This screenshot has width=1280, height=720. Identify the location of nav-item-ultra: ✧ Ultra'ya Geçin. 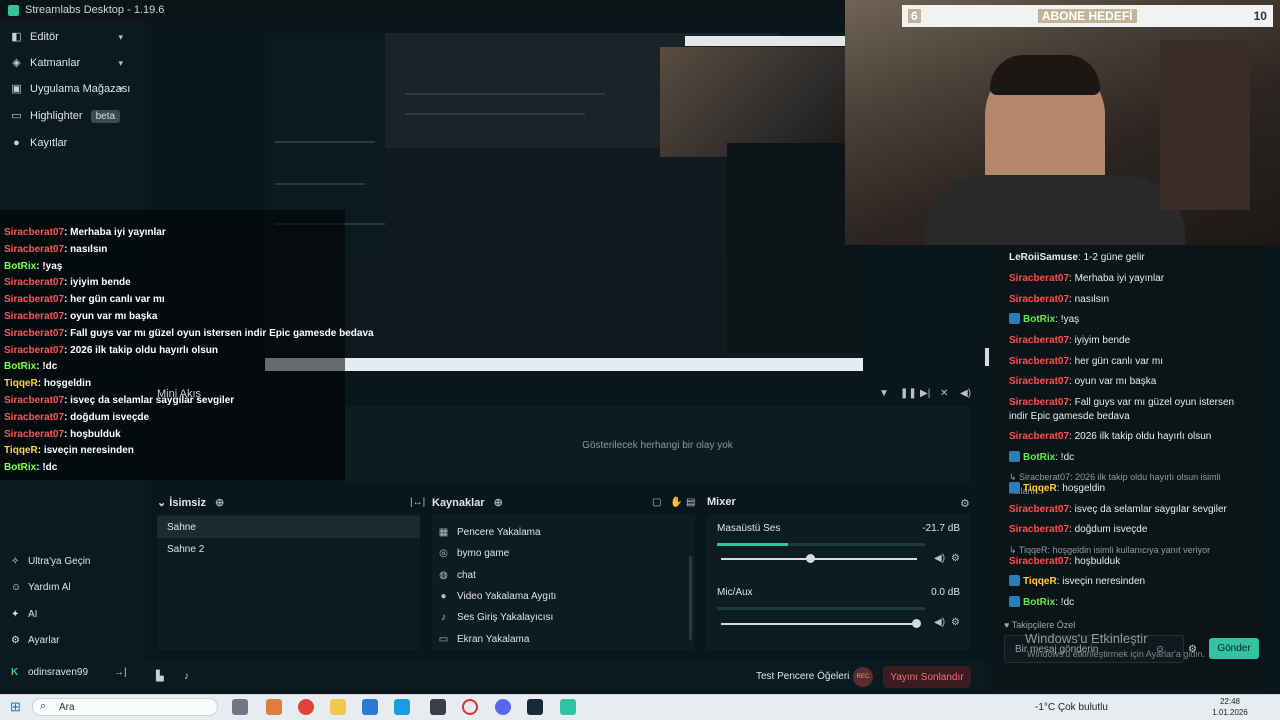
(51, 561).